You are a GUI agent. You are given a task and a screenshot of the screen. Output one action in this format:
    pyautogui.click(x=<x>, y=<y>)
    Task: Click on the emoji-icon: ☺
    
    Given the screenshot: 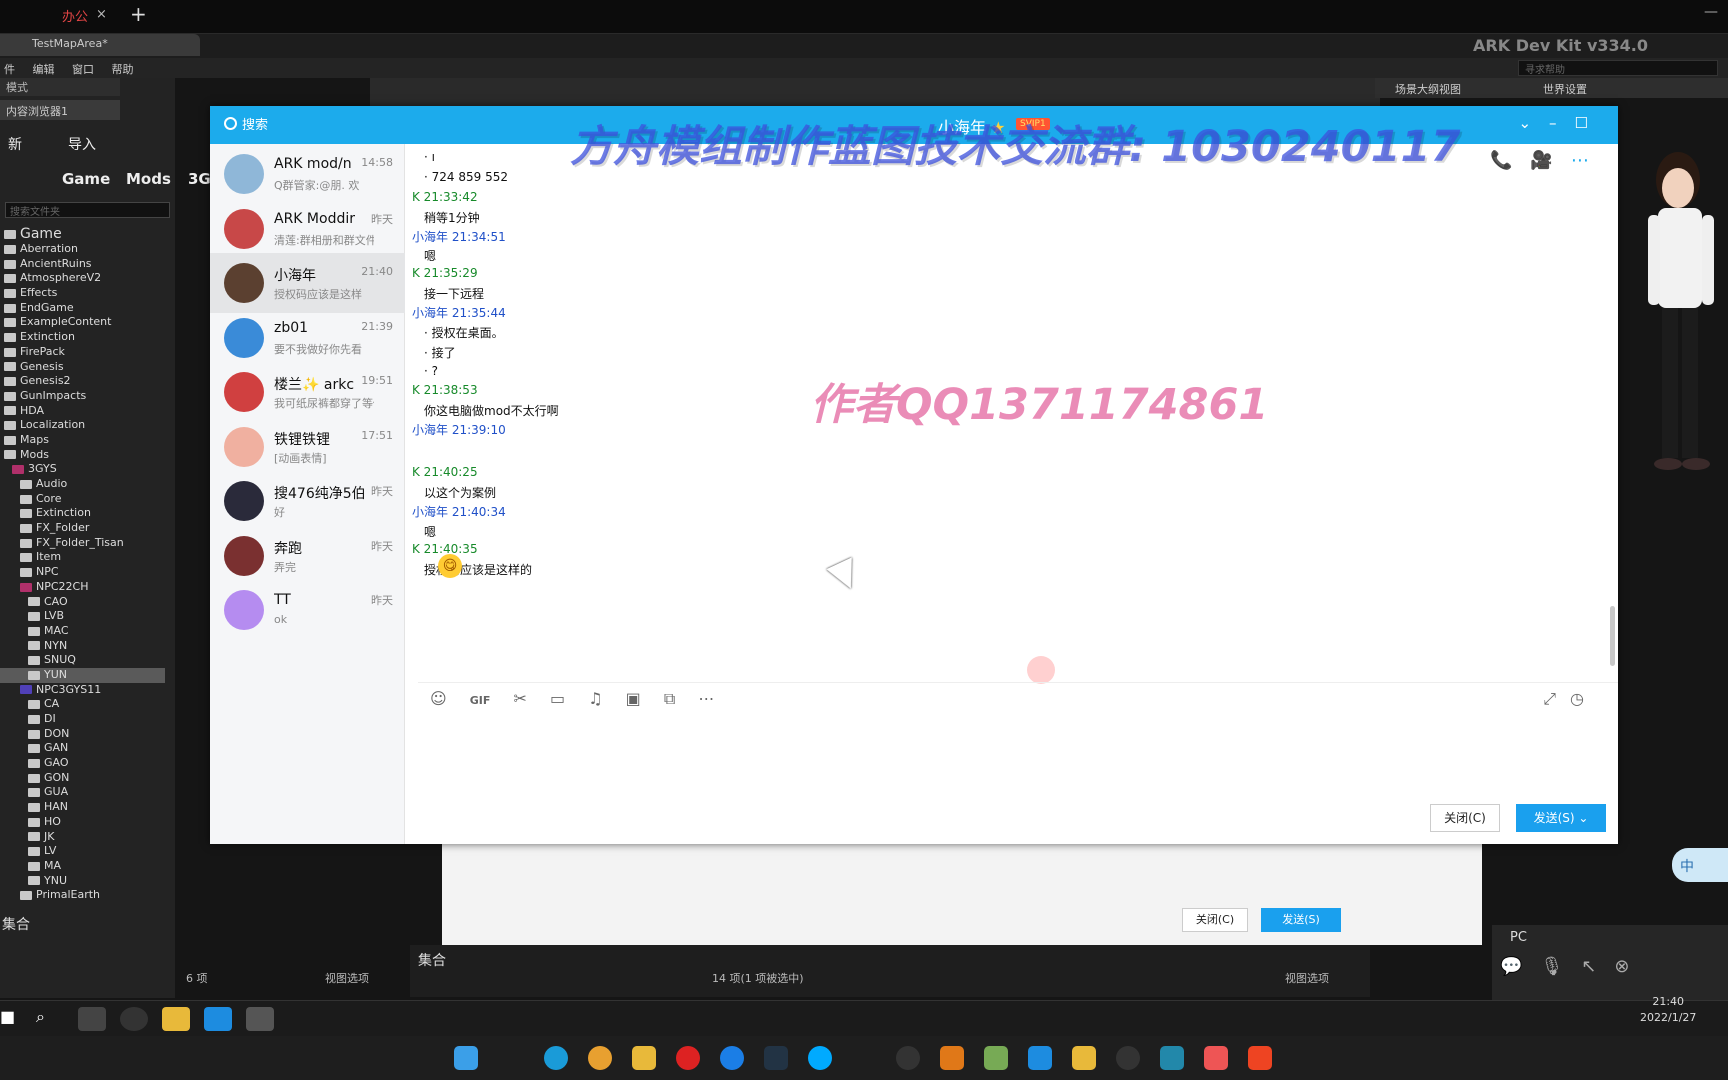 What is the action you would take?
    pyautogui.click(x=438, y=698)
    